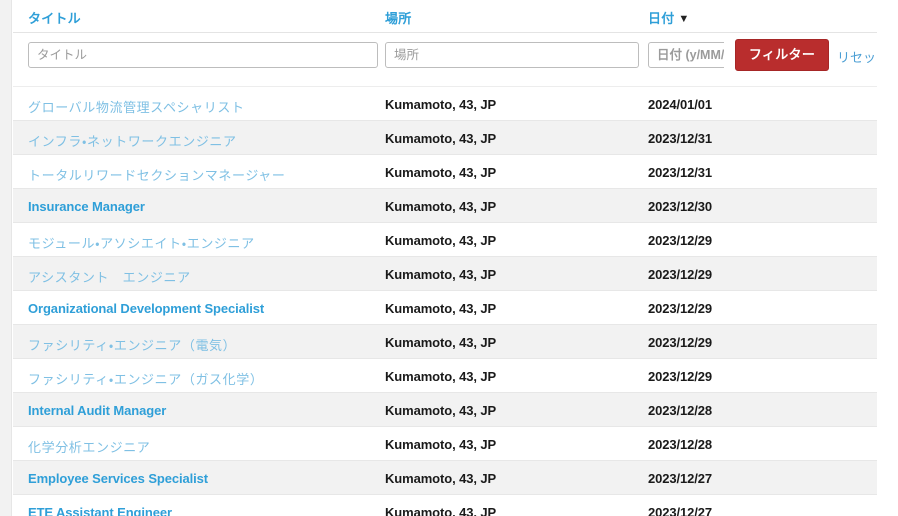 Image resolution: width=898 pixels, height=516 pixels. Describe the element at coordinates (100, 510) in the screenshot. I see `job-title-link: ETE Assistant Engineer` at that location.